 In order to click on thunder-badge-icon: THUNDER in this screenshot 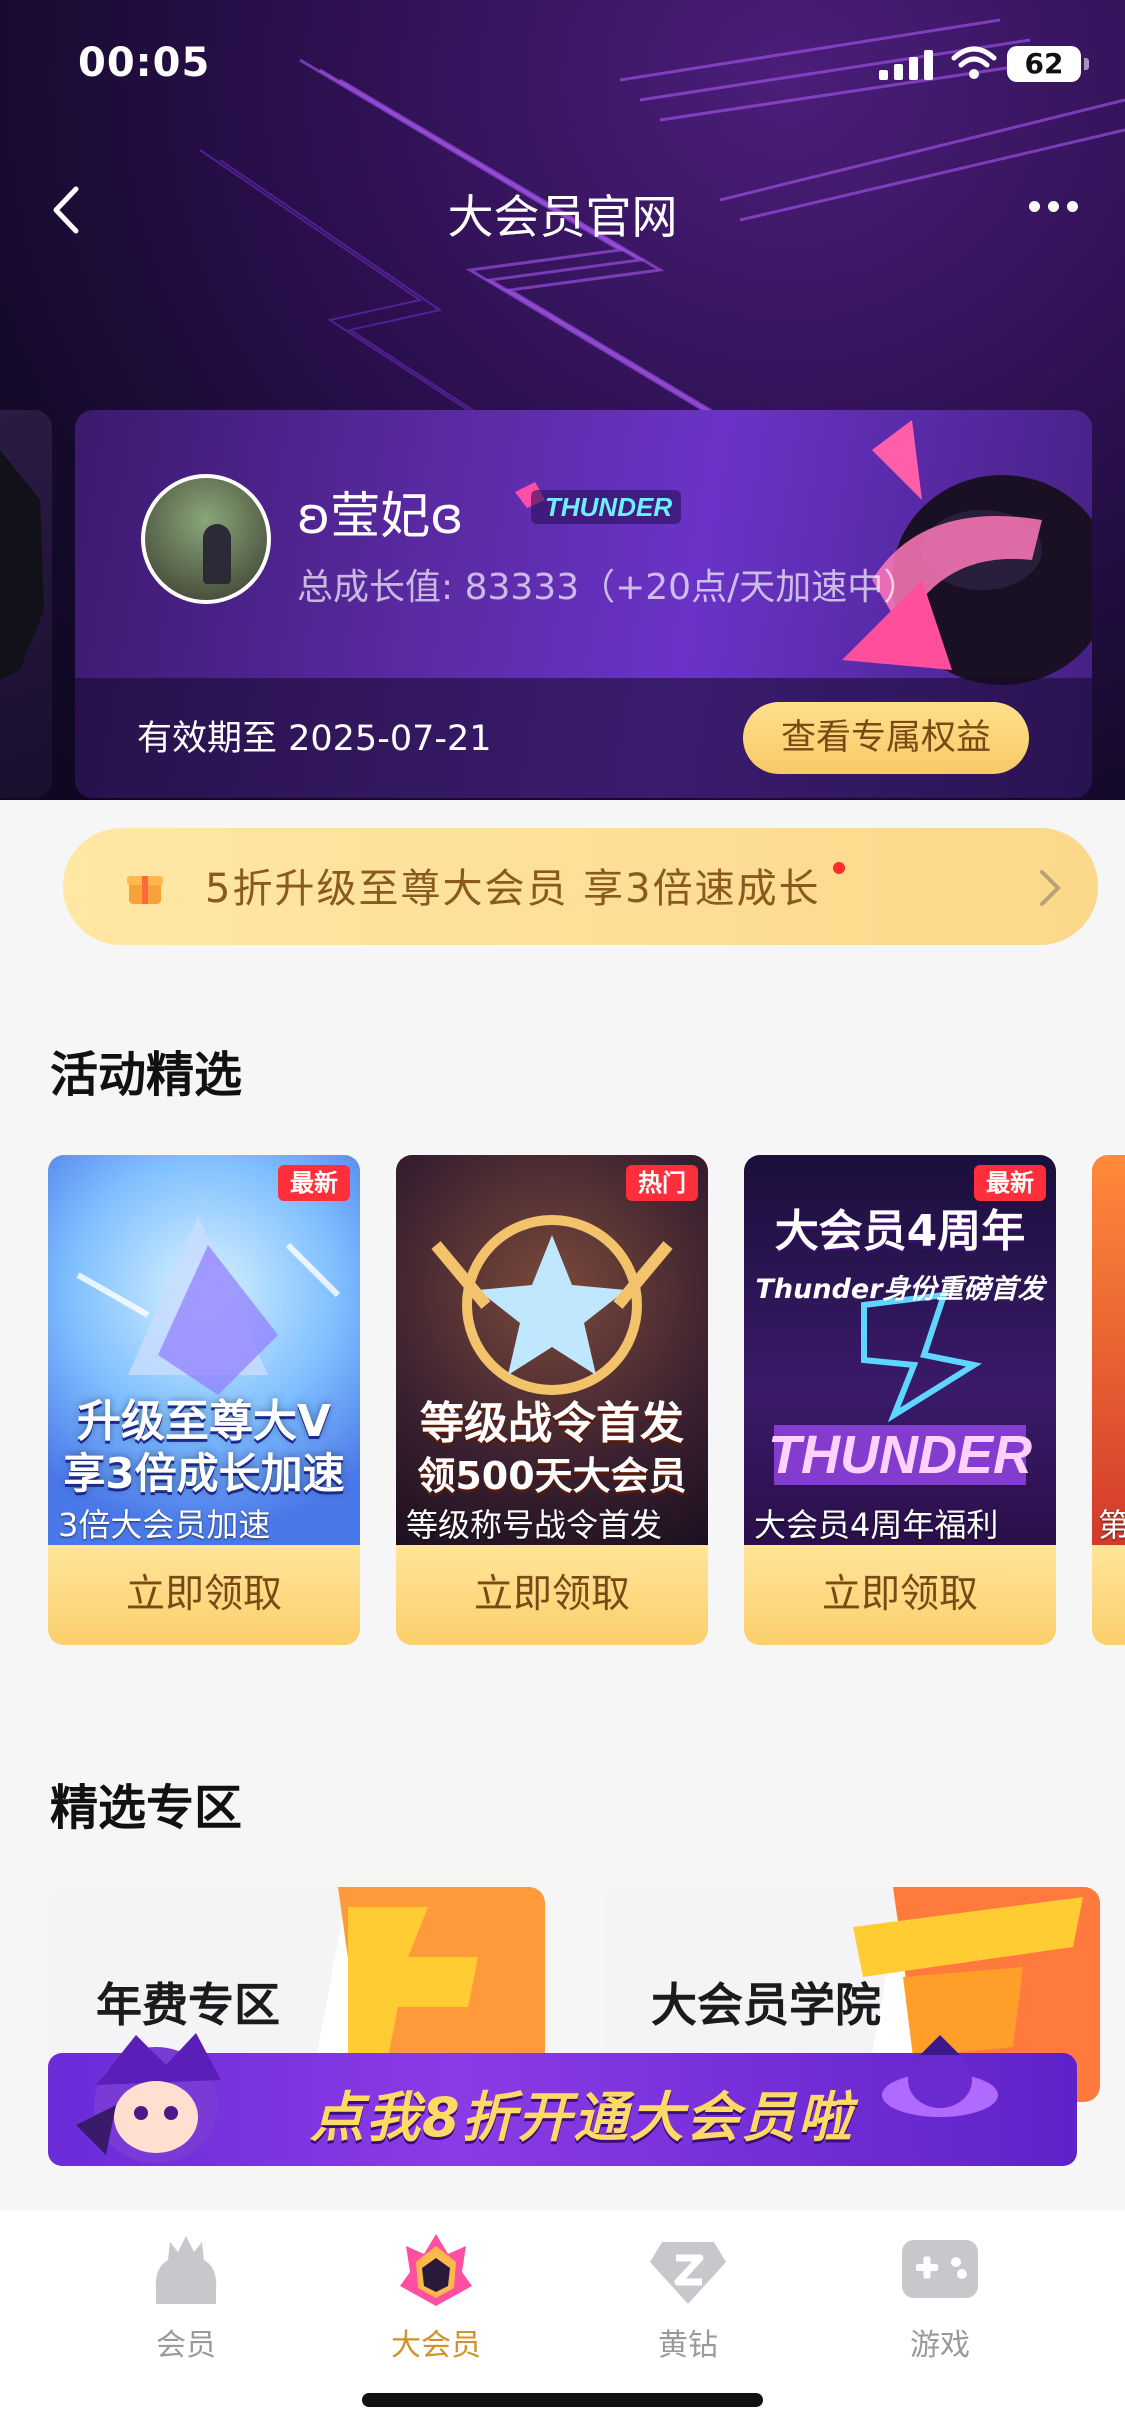, I will do `click(598, 503)`.